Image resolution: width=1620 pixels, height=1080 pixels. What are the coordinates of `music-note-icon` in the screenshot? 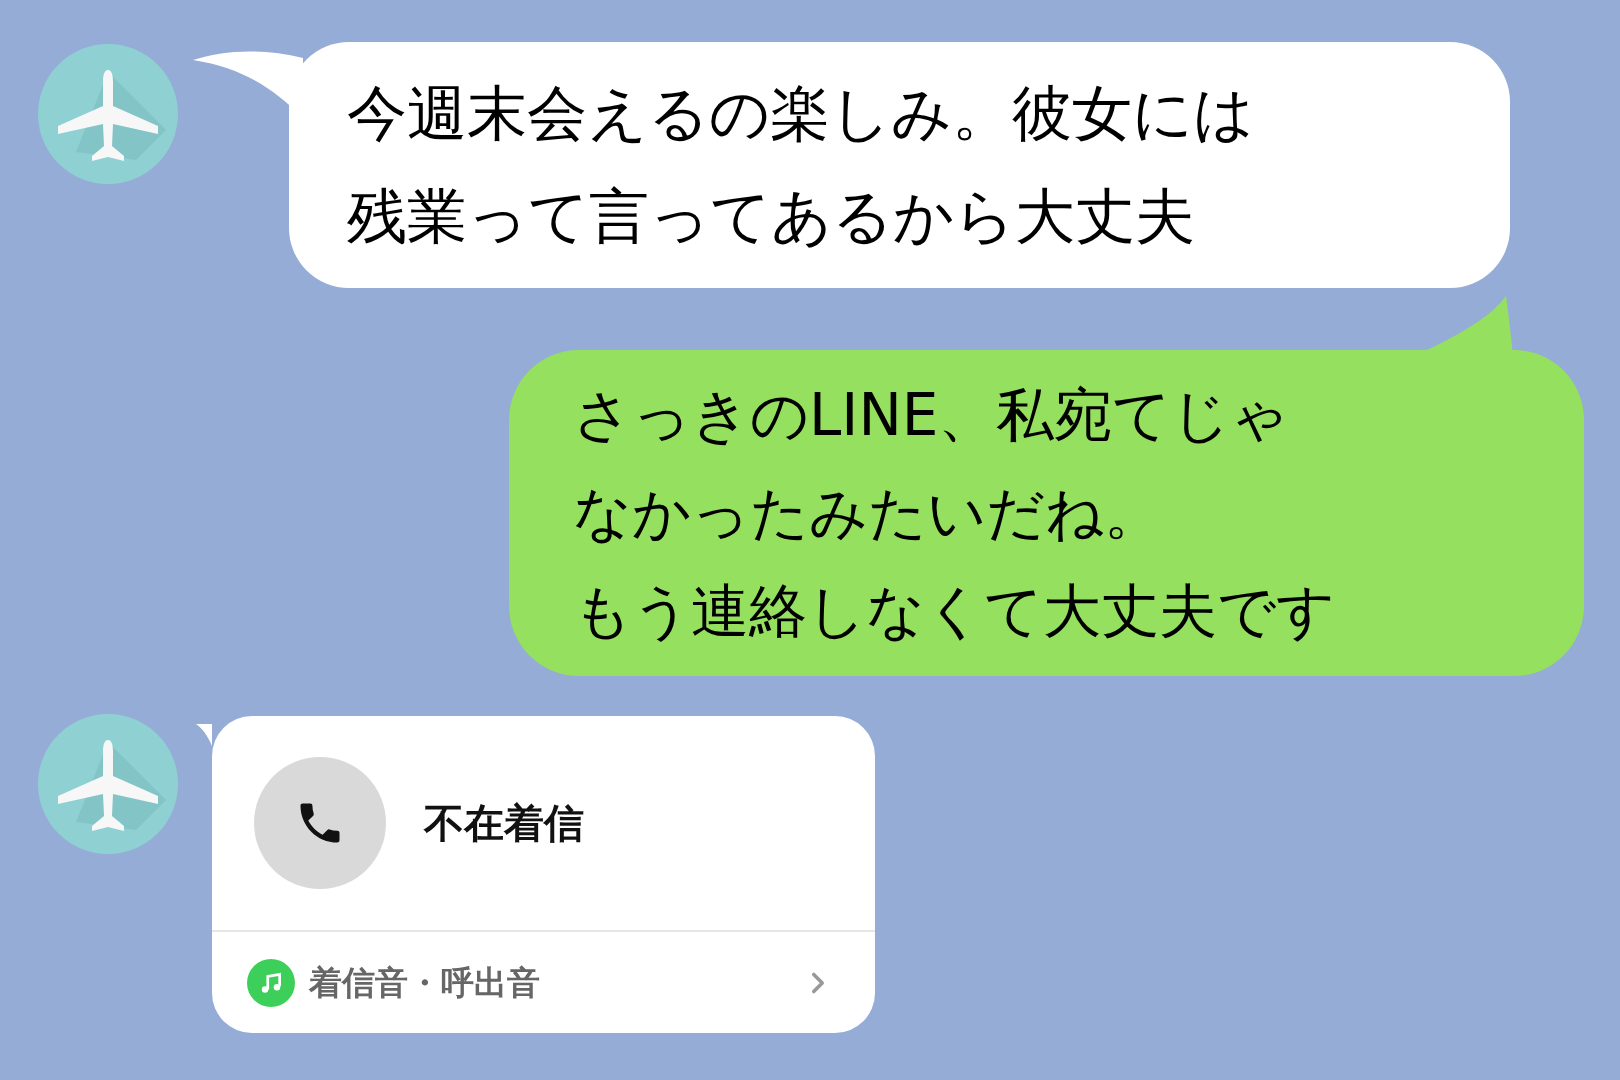 It's located at (271, 982).